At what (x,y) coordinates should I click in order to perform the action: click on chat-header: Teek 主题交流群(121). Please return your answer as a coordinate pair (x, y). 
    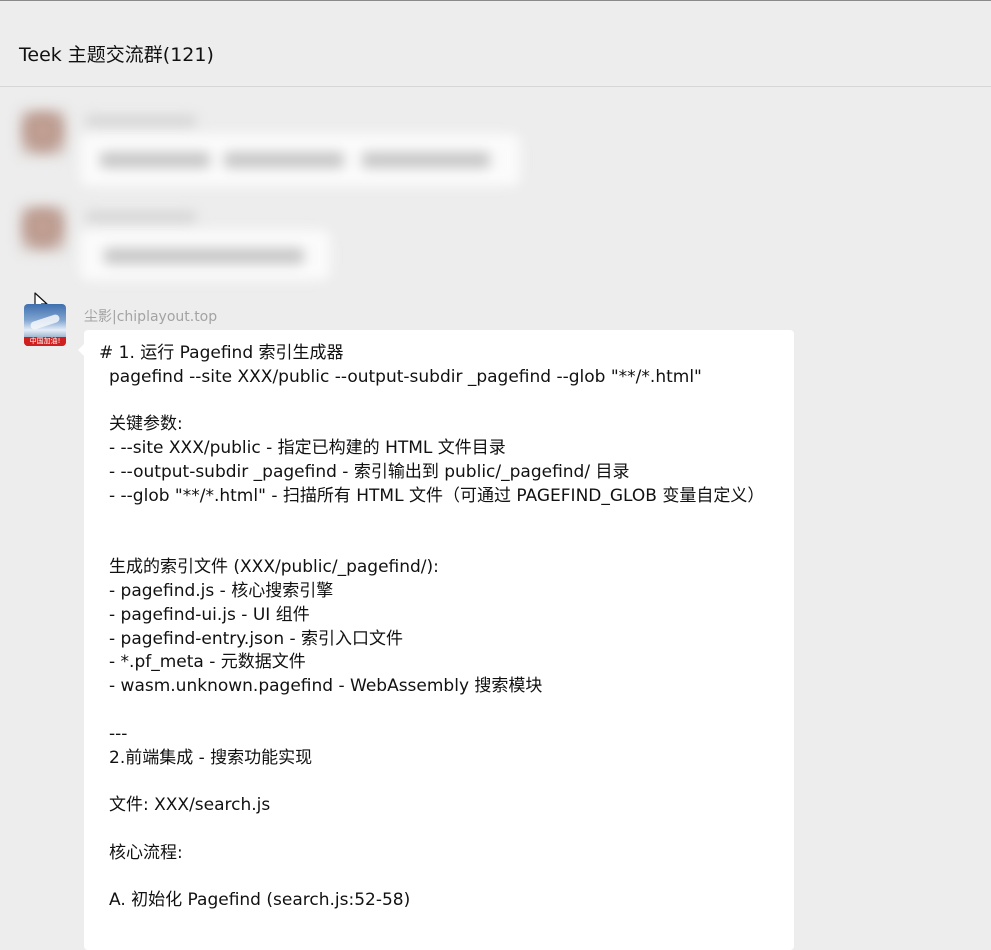
    Looking at the image, I should click on (495, 44).